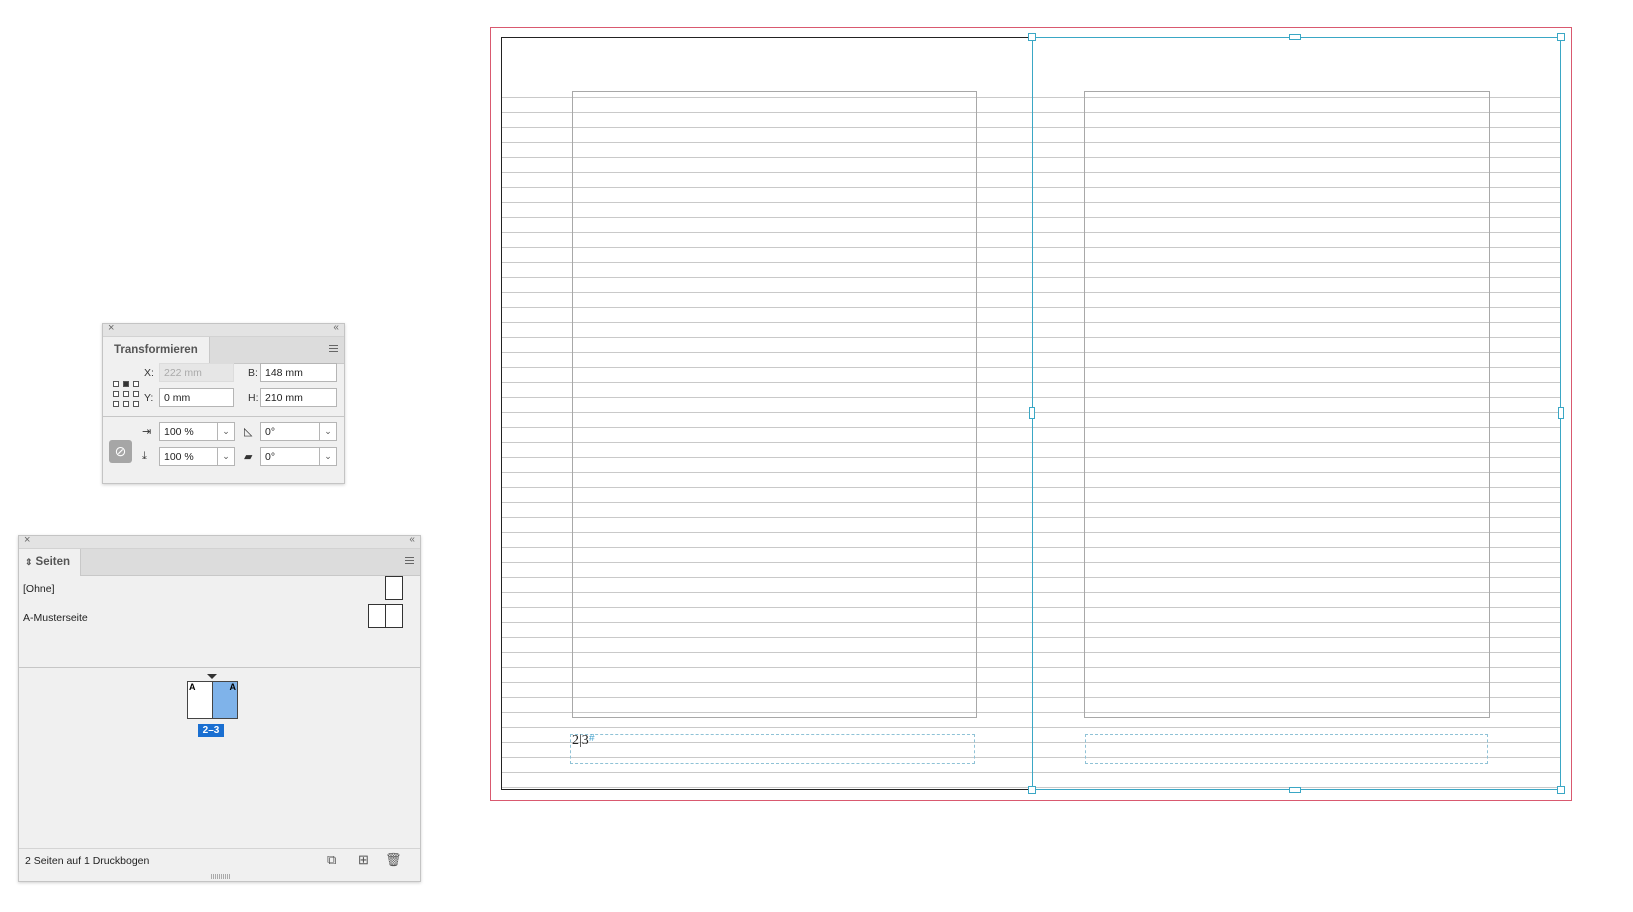 The height and width of the screenshot is (912, 1633). Describe the element at coordinates (192, 687) in the screenshot. I see `page-2-master-label: A` at that location.